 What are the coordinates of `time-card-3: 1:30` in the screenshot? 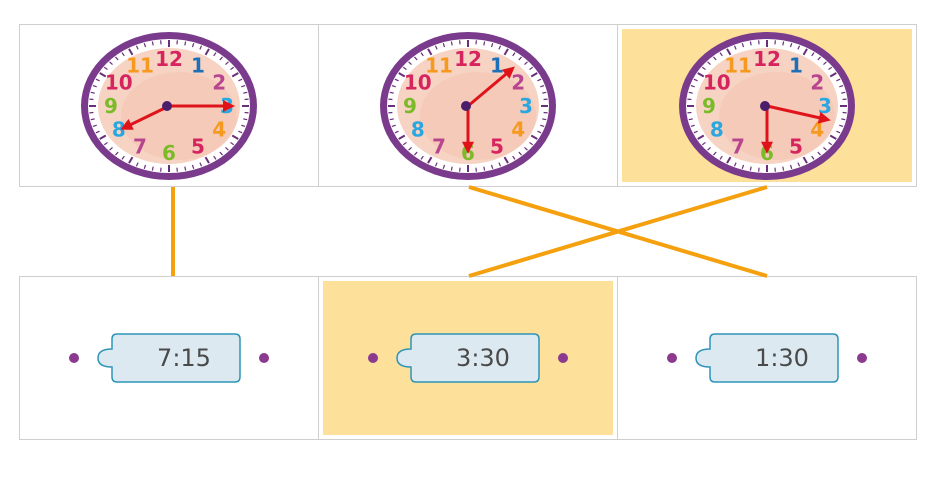 It's located at (767, 358).